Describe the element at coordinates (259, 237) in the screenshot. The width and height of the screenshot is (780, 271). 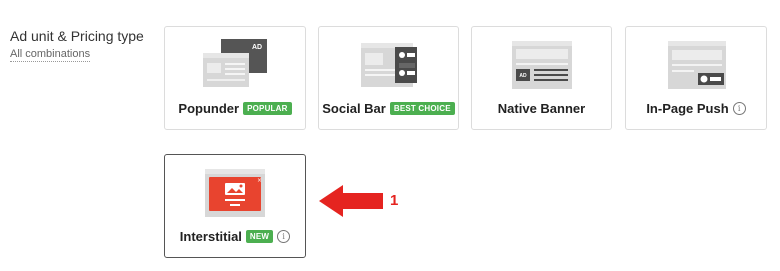
I see `new-badge: NEW` at that location.